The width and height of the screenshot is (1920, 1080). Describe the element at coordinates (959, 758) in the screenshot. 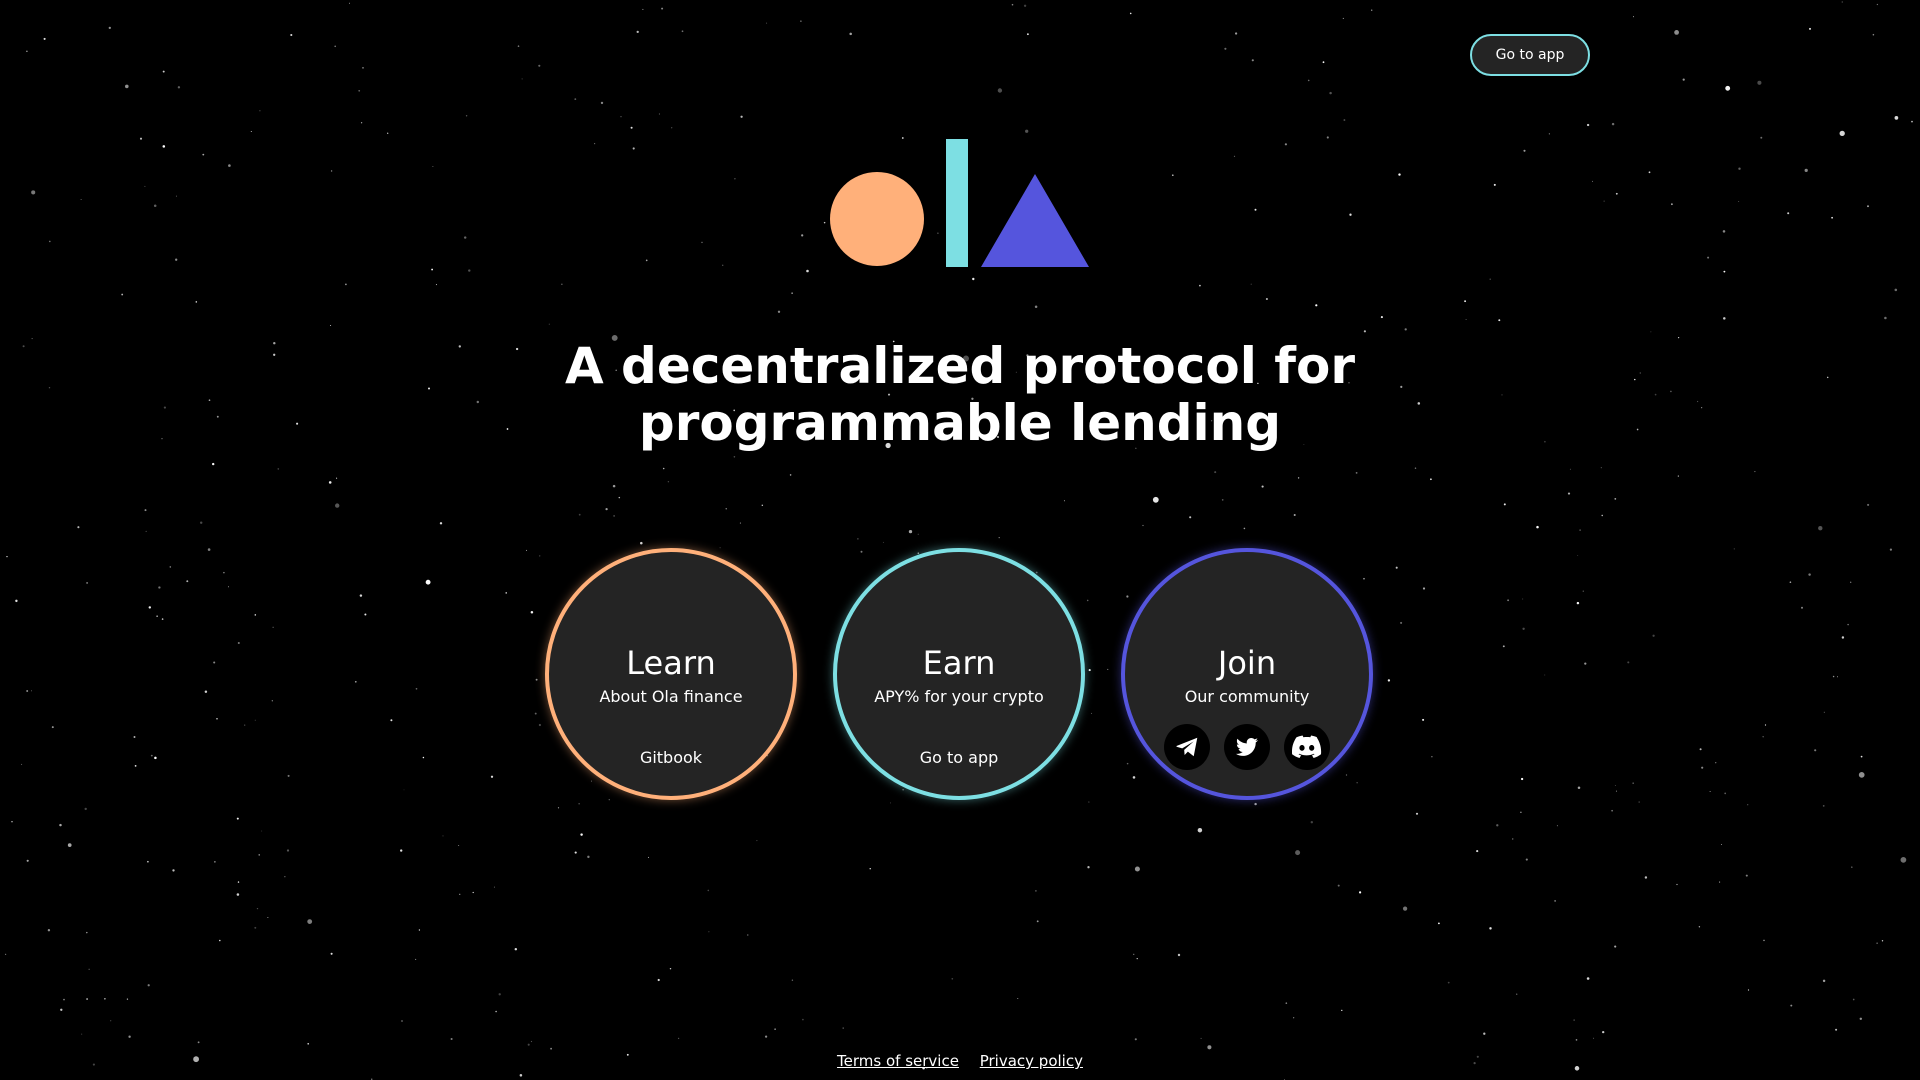

I see `earn-go-to-app-link: Go to app` at that location.